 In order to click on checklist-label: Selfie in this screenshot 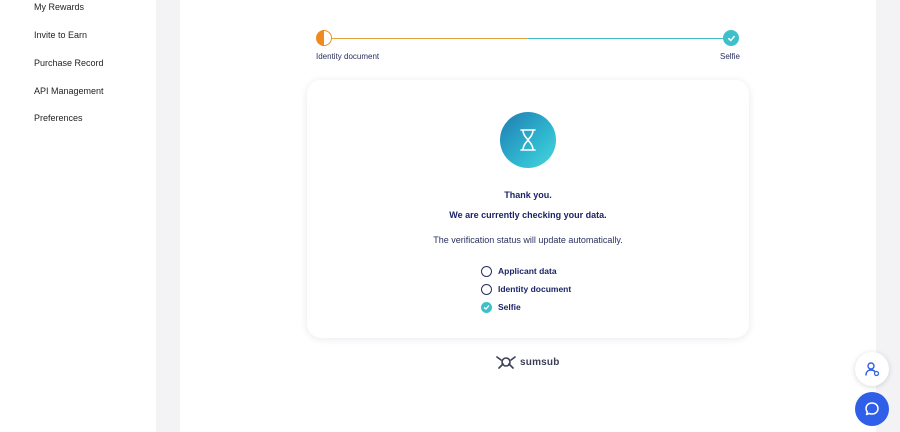, I will do `click(509, 307)`.